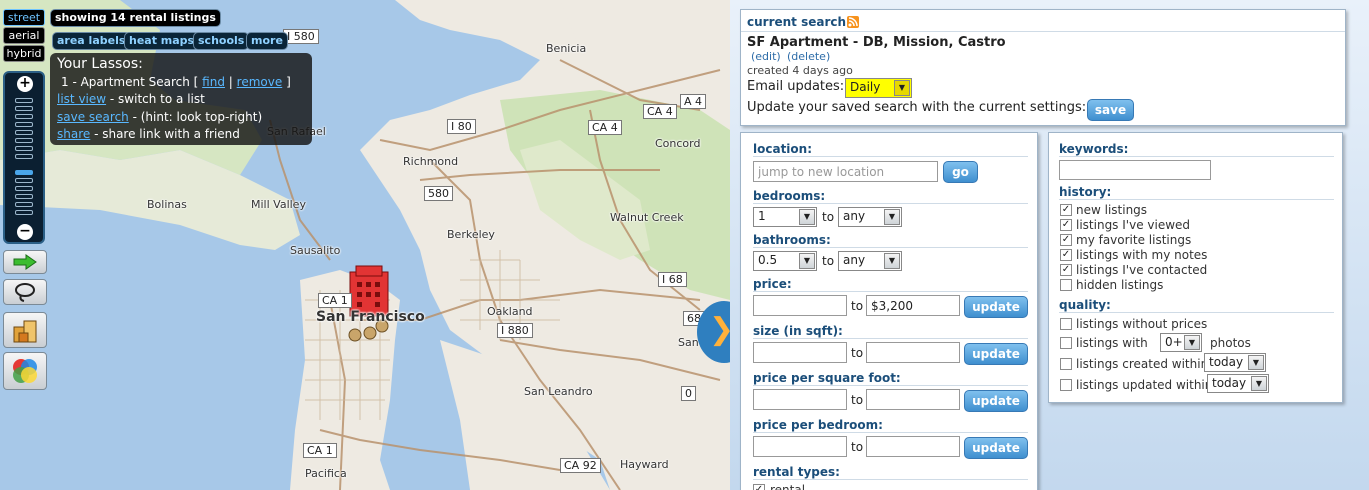 This screenshot has width=1369, height=490. Describe the element at coordinates (660, 111) in the screenshot. I see `highway-shield: CA 4` at that location.